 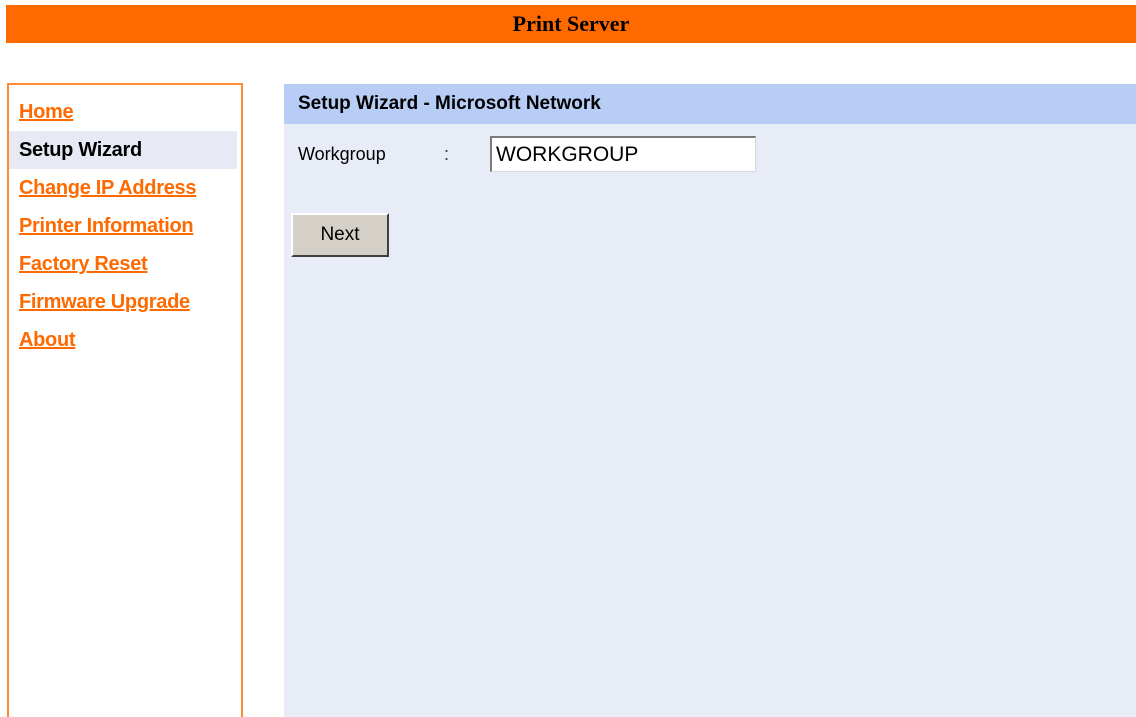 What do you see at coordinates (571, 24) in the screenshot?
I see `page-title: Print Server` at bounding box center [571, 24].